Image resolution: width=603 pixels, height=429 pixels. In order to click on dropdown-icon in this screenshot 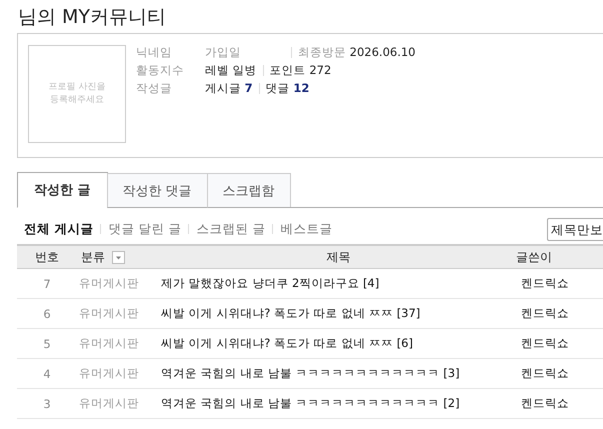, I will do `click(118, 257)`.